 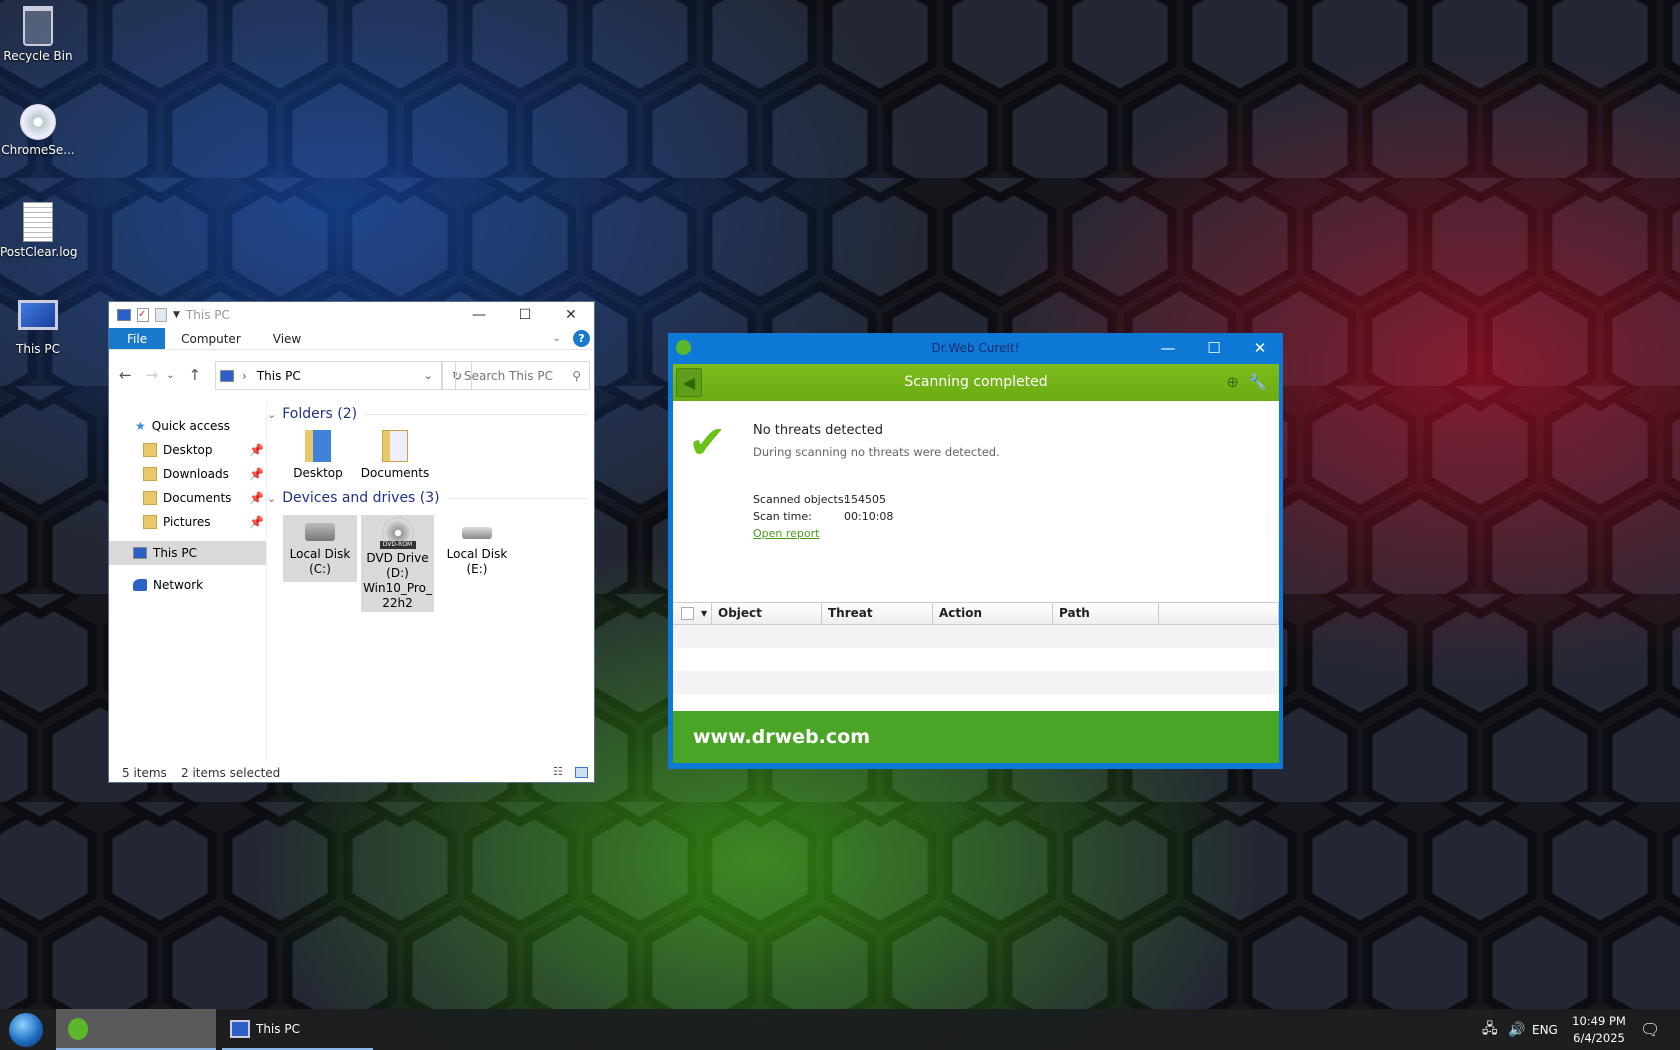 I want to click on nav-desktop: Desktop 📌, so click(x=187, y=450).